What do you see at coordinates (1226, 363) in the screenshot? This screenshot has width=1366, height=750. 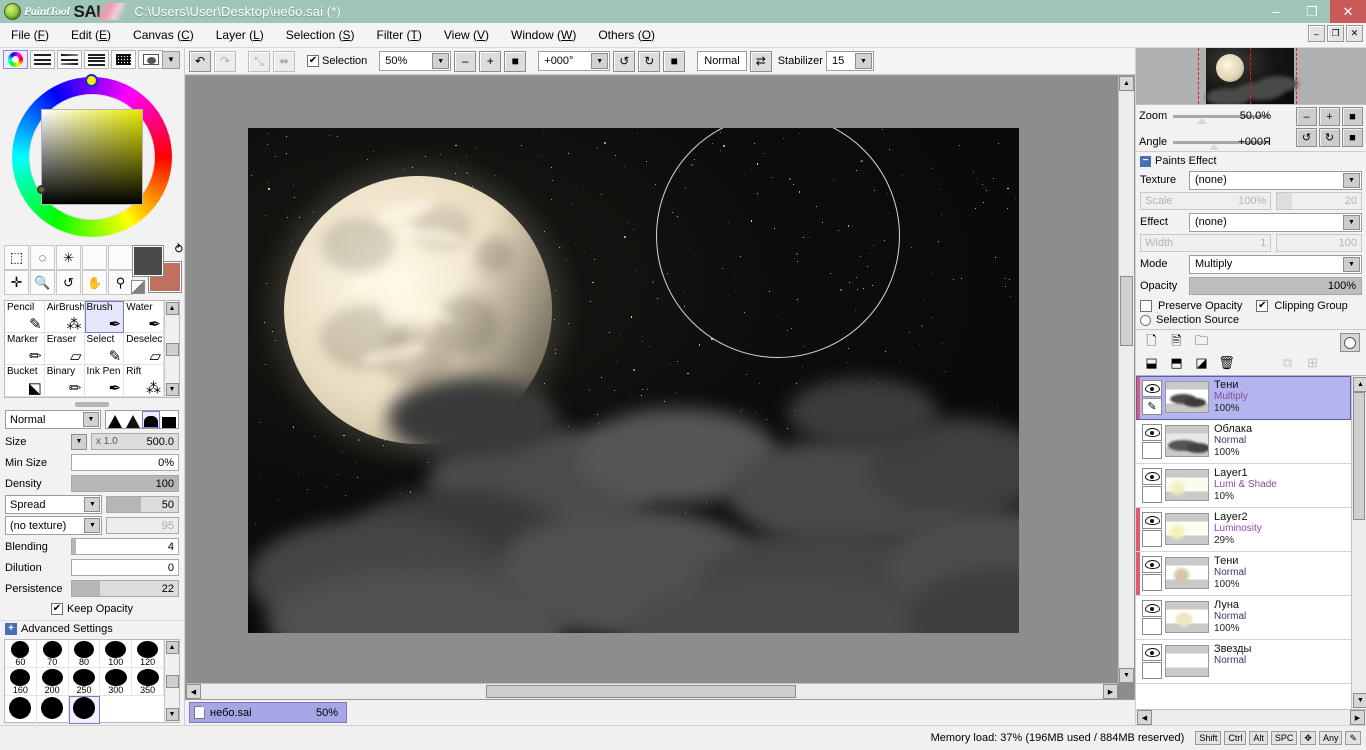 I see `delete-layer-icon: 🗑` at bounding box center [1226, 363].